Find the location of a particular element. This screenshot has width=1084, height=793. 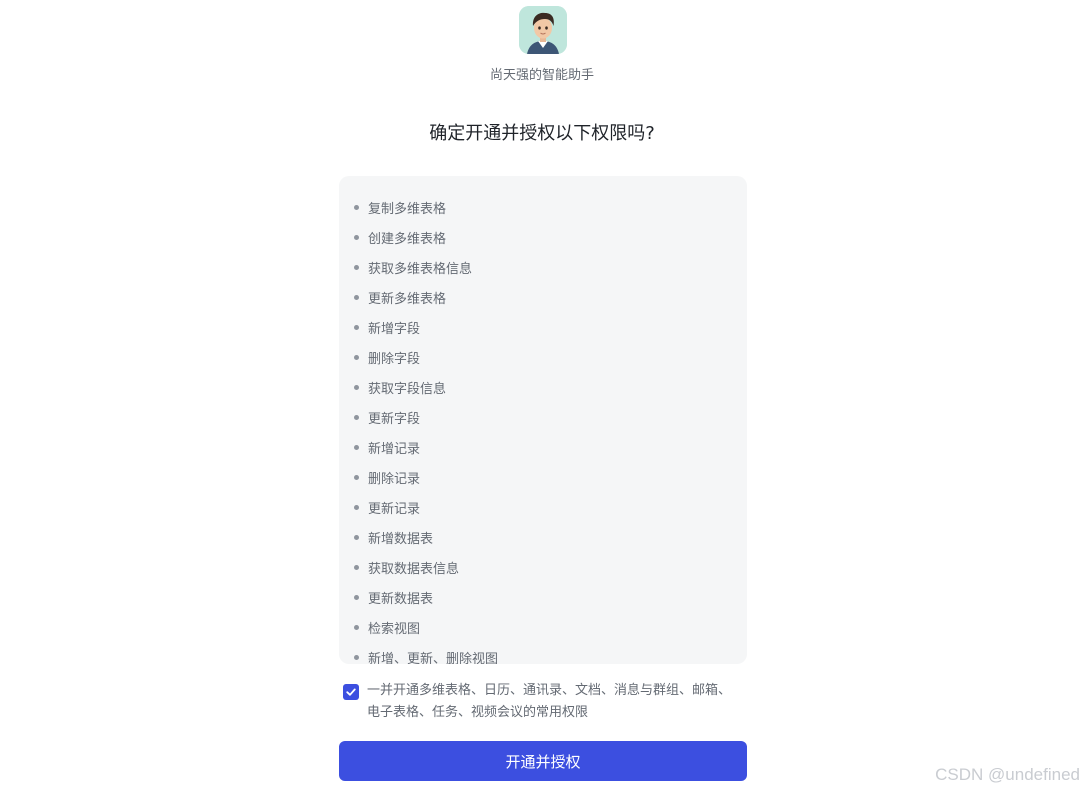

permission-label: 创建多维表格 is located at coordinates (407, 239).